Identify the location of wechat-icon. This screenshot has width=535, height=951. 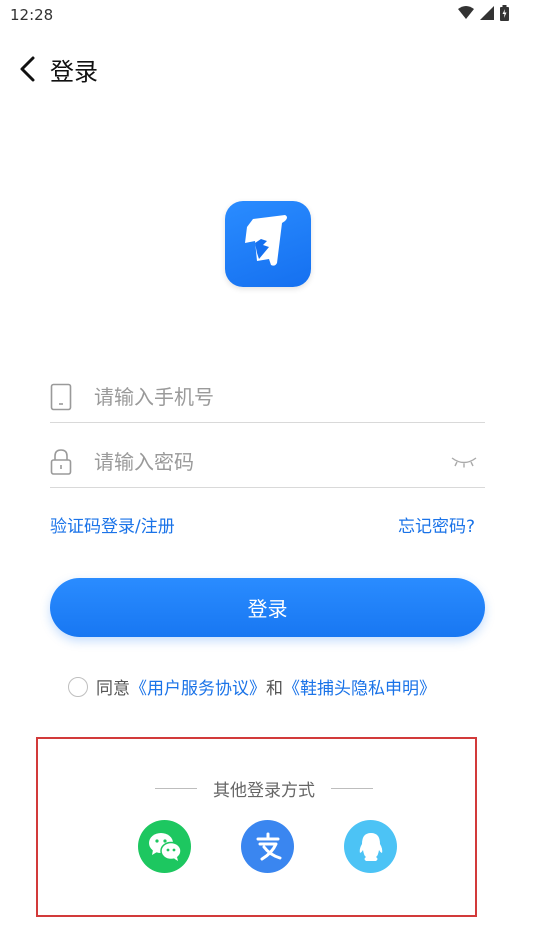
(165, 846).